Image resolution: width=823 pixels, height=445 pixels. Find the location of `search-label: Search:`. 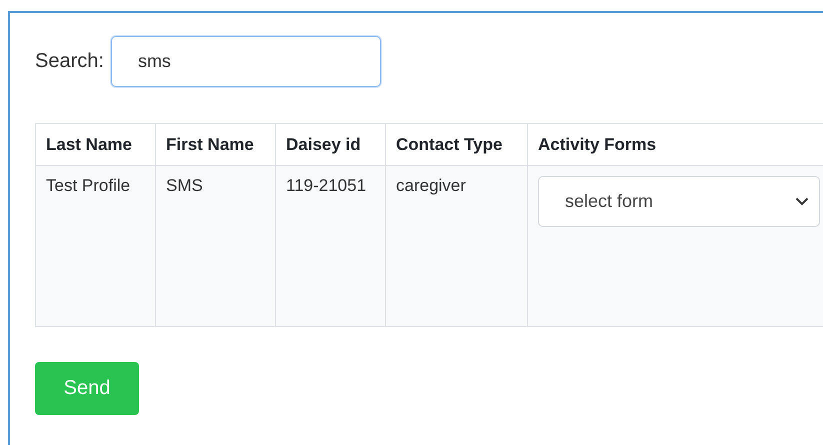

search-label: Search: is located at coordinates (69, 61).